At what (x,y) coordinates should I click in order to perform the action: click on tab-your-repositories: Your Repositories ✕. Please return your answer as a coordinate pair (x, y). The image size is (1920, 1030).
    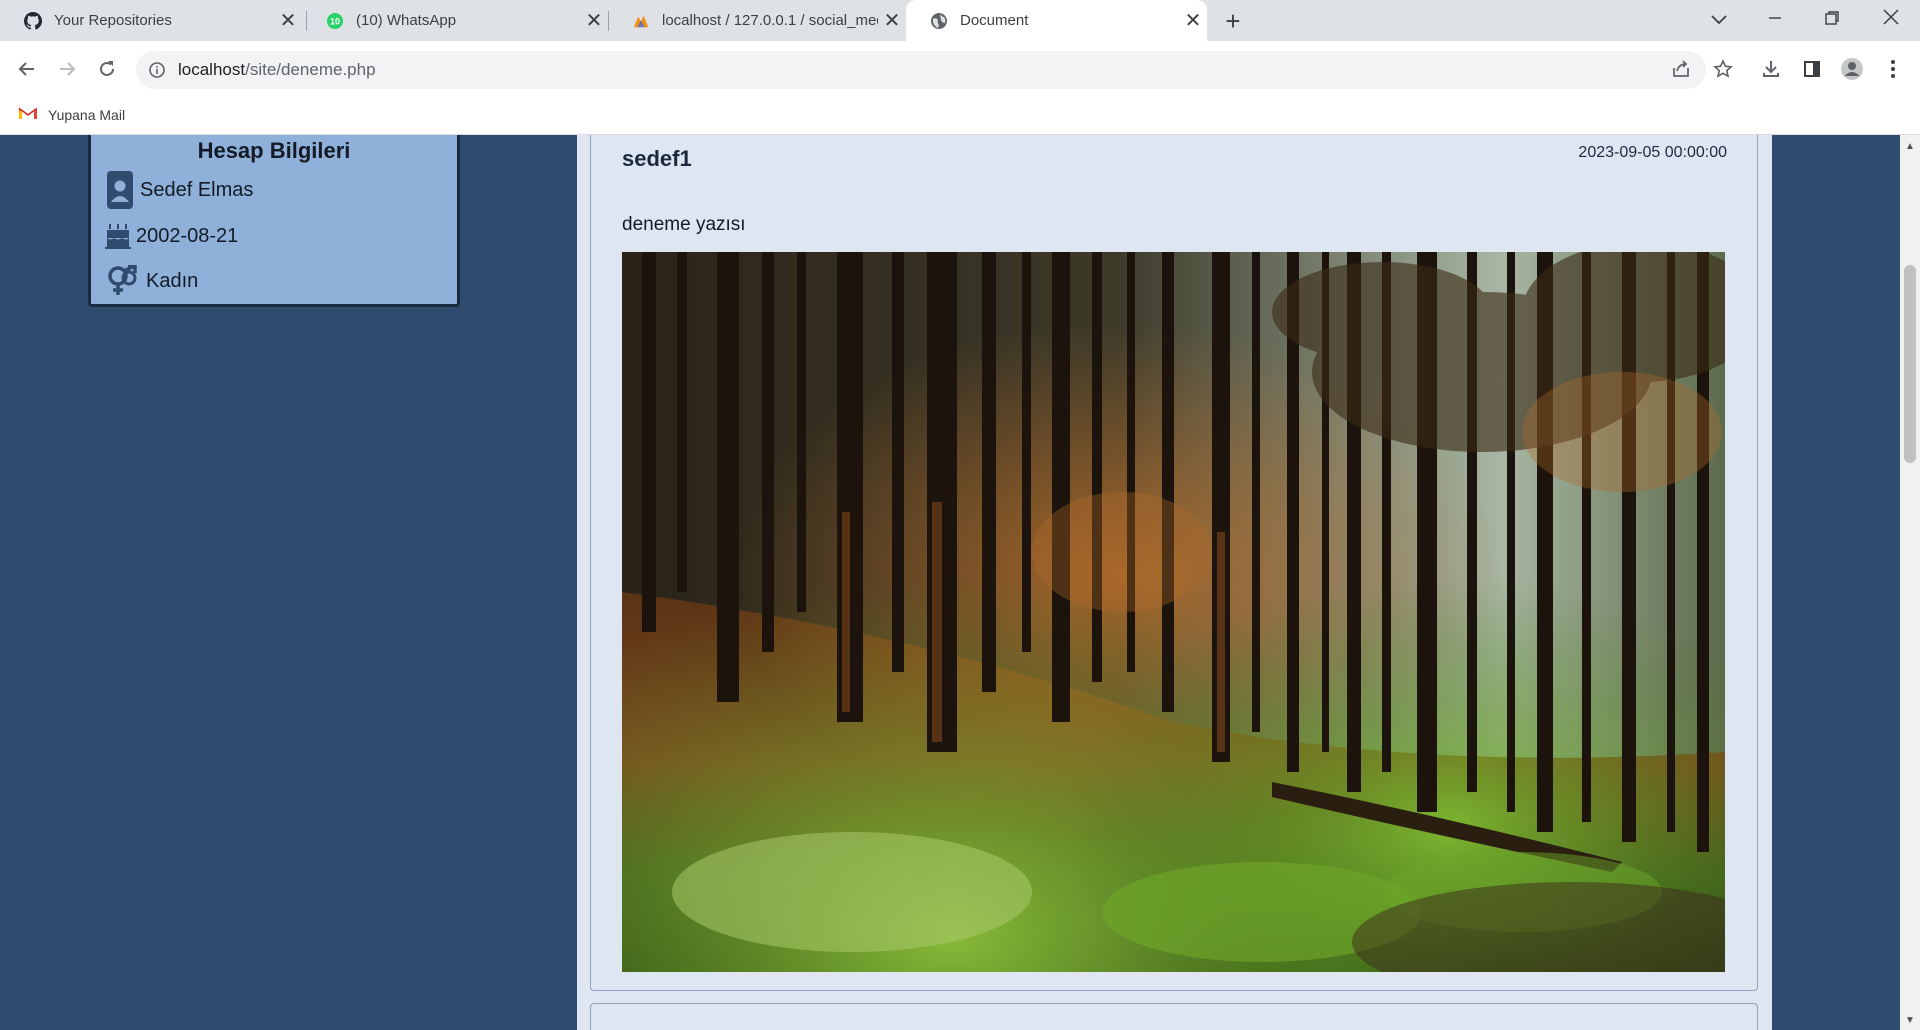
    Looking at the image, I should click on (151, 20).